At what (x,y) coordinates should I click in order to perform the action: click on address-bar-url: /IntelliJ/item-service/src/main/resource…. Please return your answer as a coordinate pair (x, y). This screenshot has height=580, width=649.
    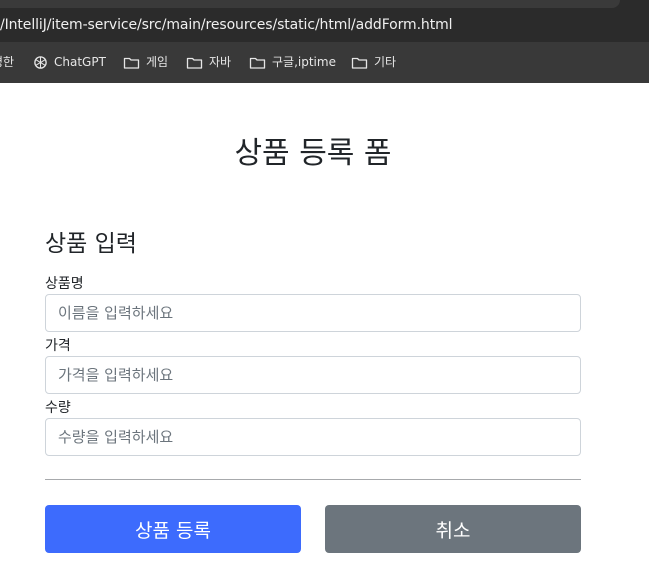
    Looking at the image, I should click on (226, 25).